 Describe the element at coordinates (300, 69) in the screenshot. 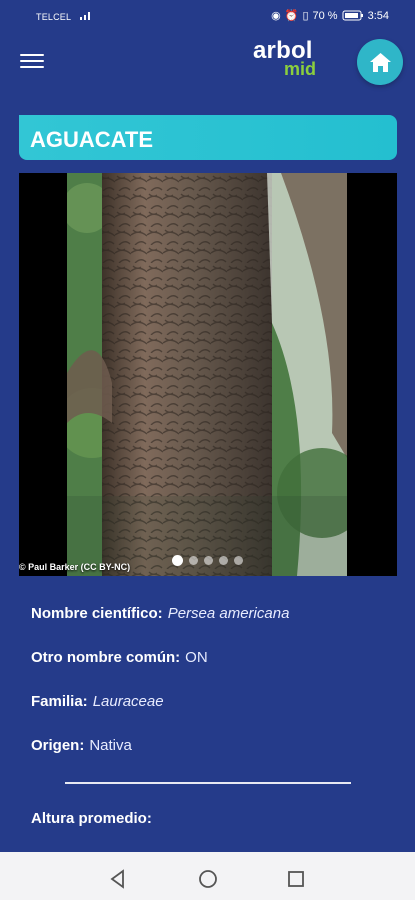

I see `logo-mid: mid` at that location.